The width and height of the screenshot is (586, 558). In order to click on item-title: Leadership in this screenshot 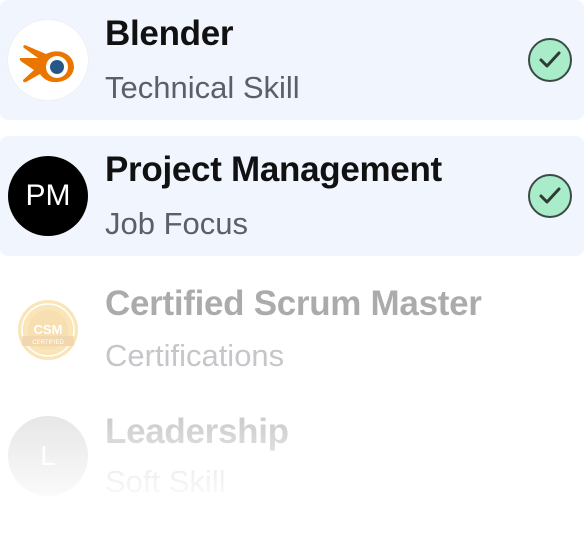, I will do `click(197, 431)`.